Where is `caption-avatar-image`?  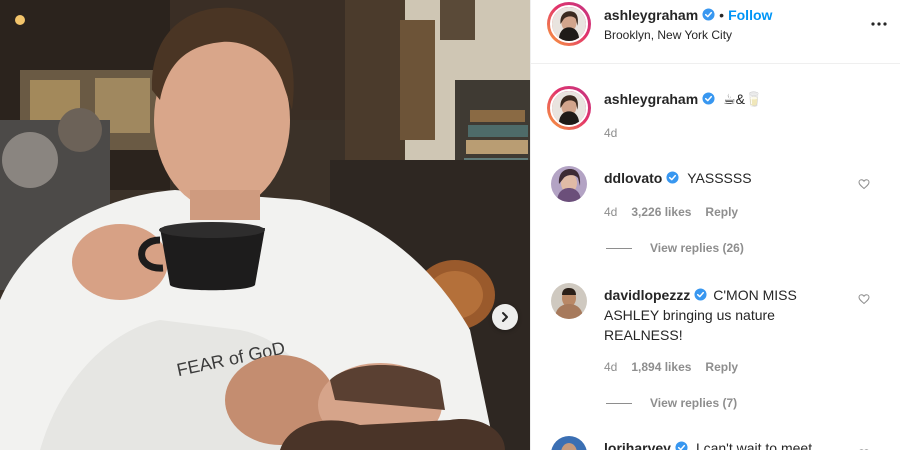 caption-avatar-image is located at coordinates (569, 108).